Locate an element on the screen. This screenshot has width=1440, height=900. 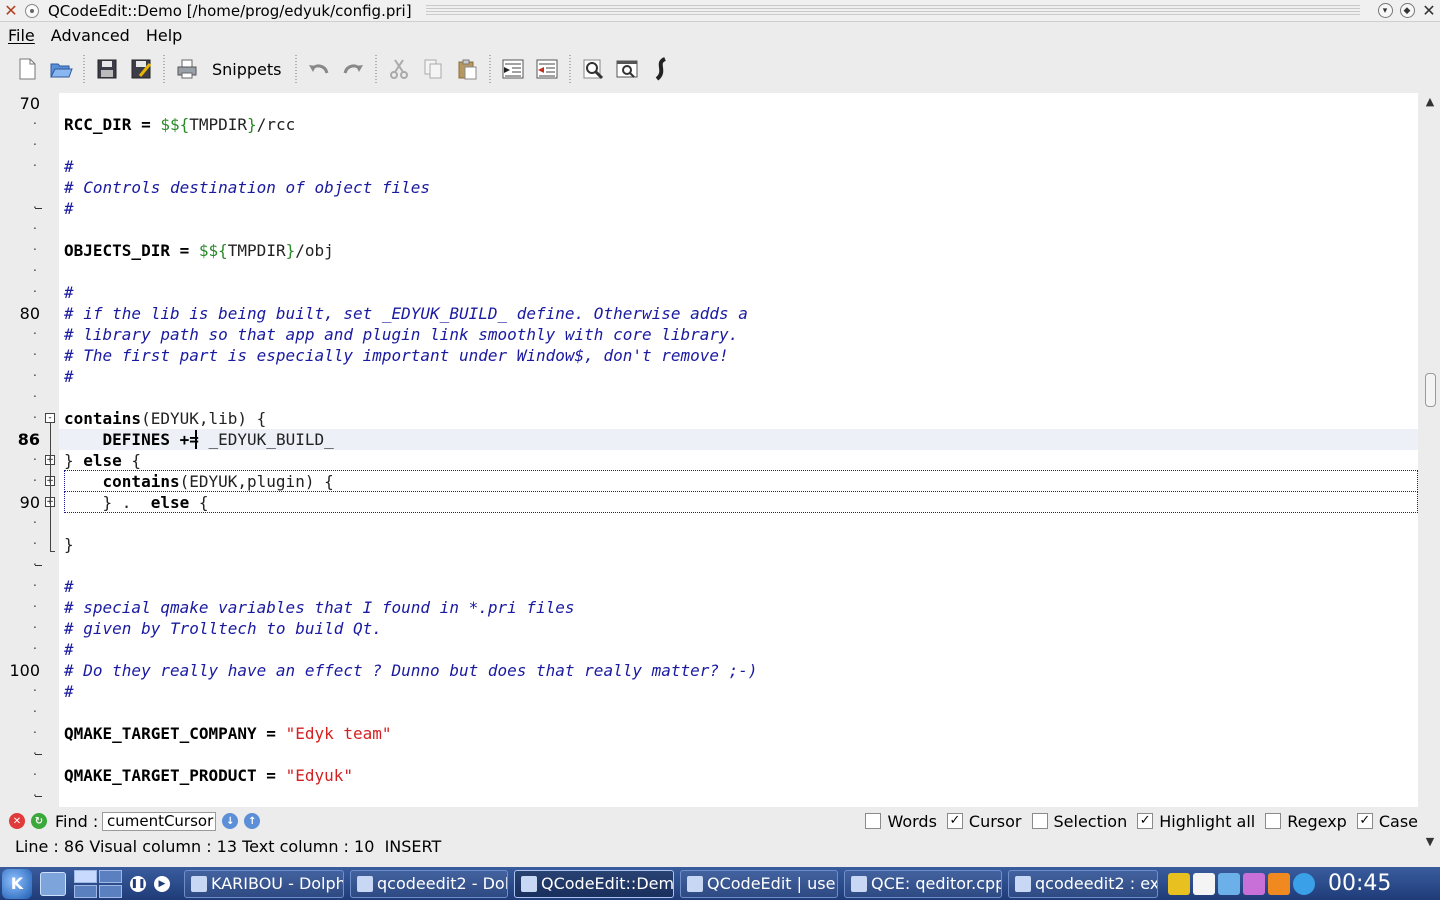
desktop-pager is located at coordinates (98, 883).